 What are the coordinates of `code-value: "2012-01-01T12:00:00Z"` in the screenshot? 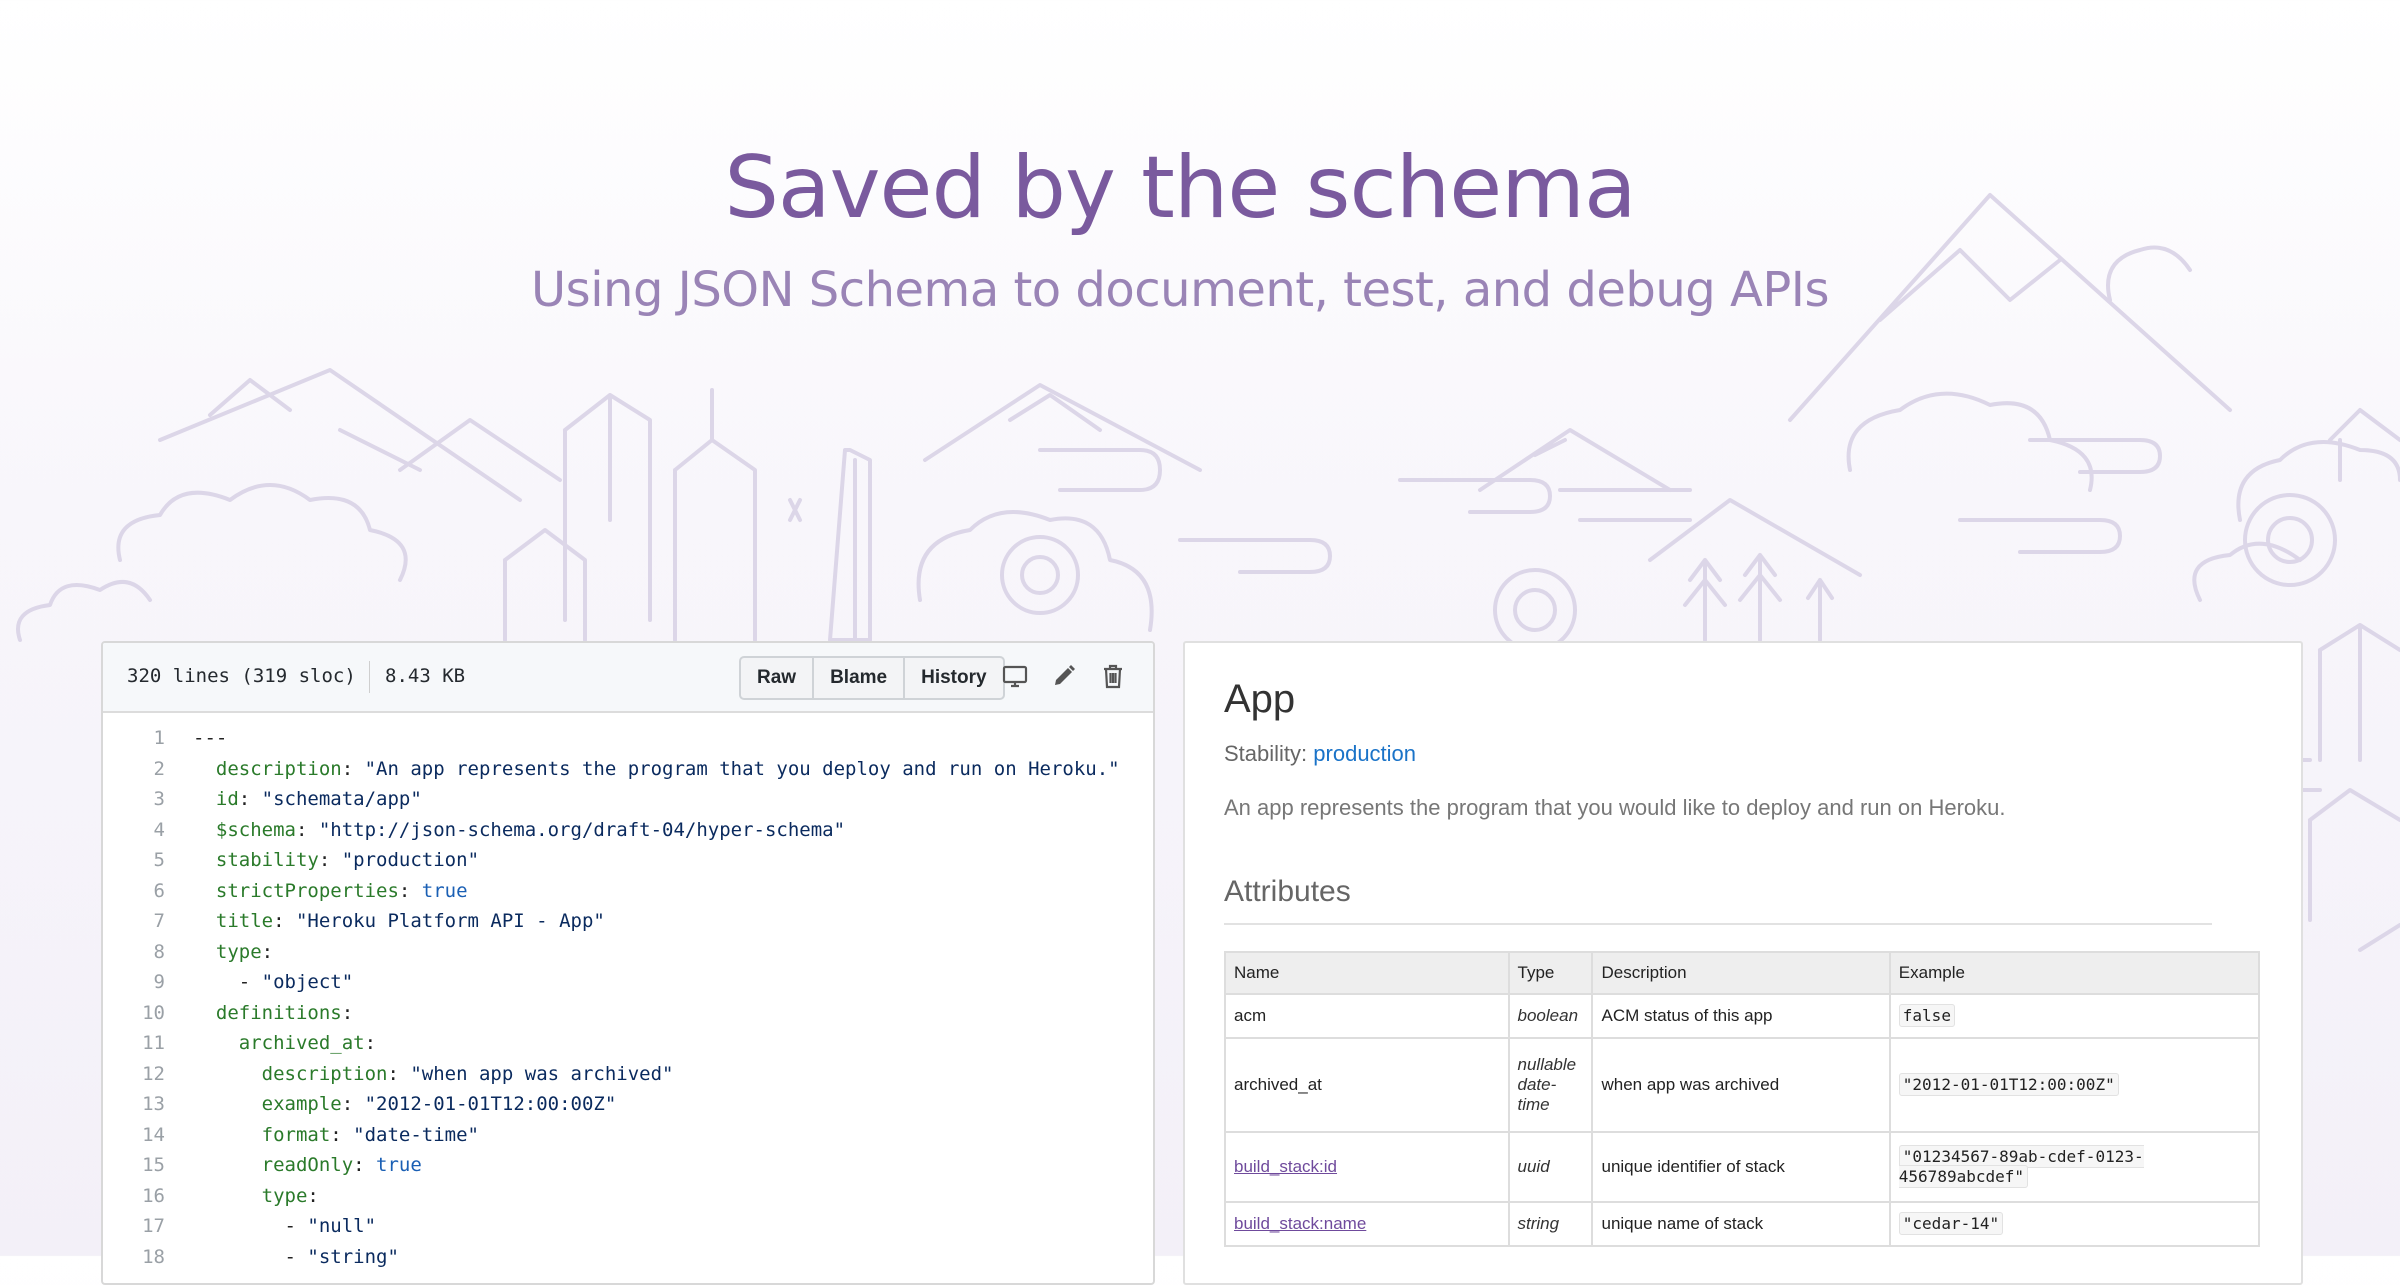 It's located at (490, 1104).